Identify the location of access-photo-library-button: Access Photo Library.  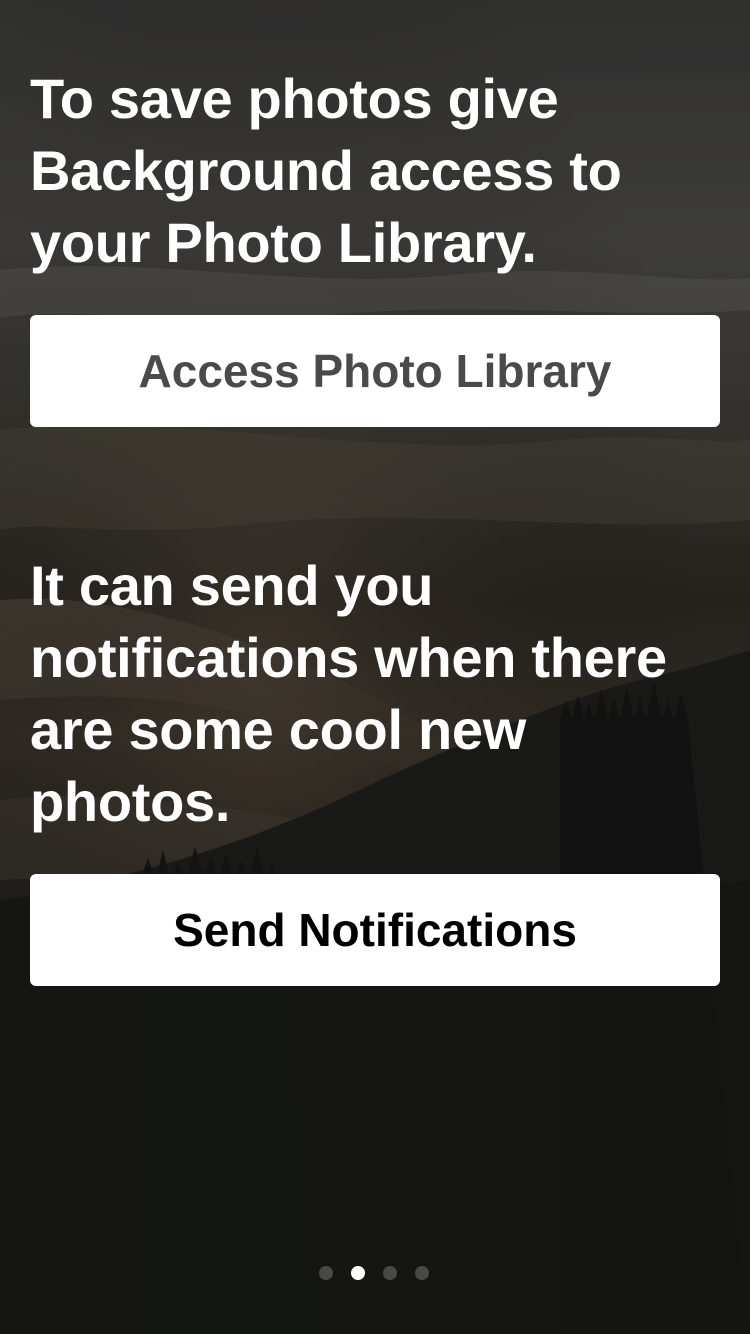
(375, 371).